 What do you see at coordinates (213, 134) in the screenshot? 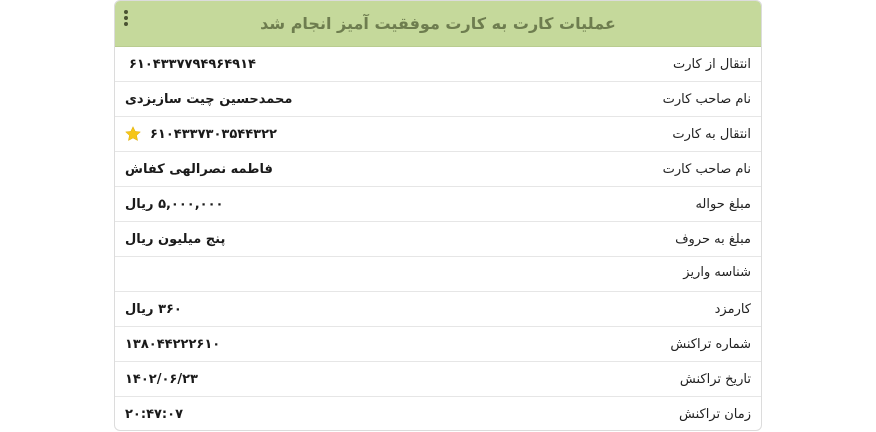
I see `destination-card-value: ۶۱۰۴۳۳۷۳۰۳۵۴۴۳۲۲` at bounding box center [213, 134].